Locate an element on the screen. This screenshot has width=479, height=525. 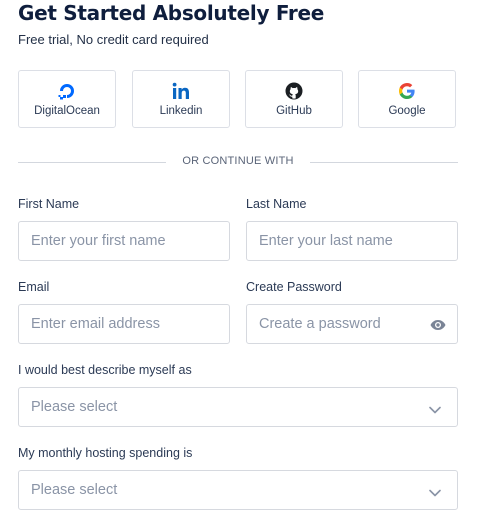
show-password-icon is located at coordinates (438, 325).